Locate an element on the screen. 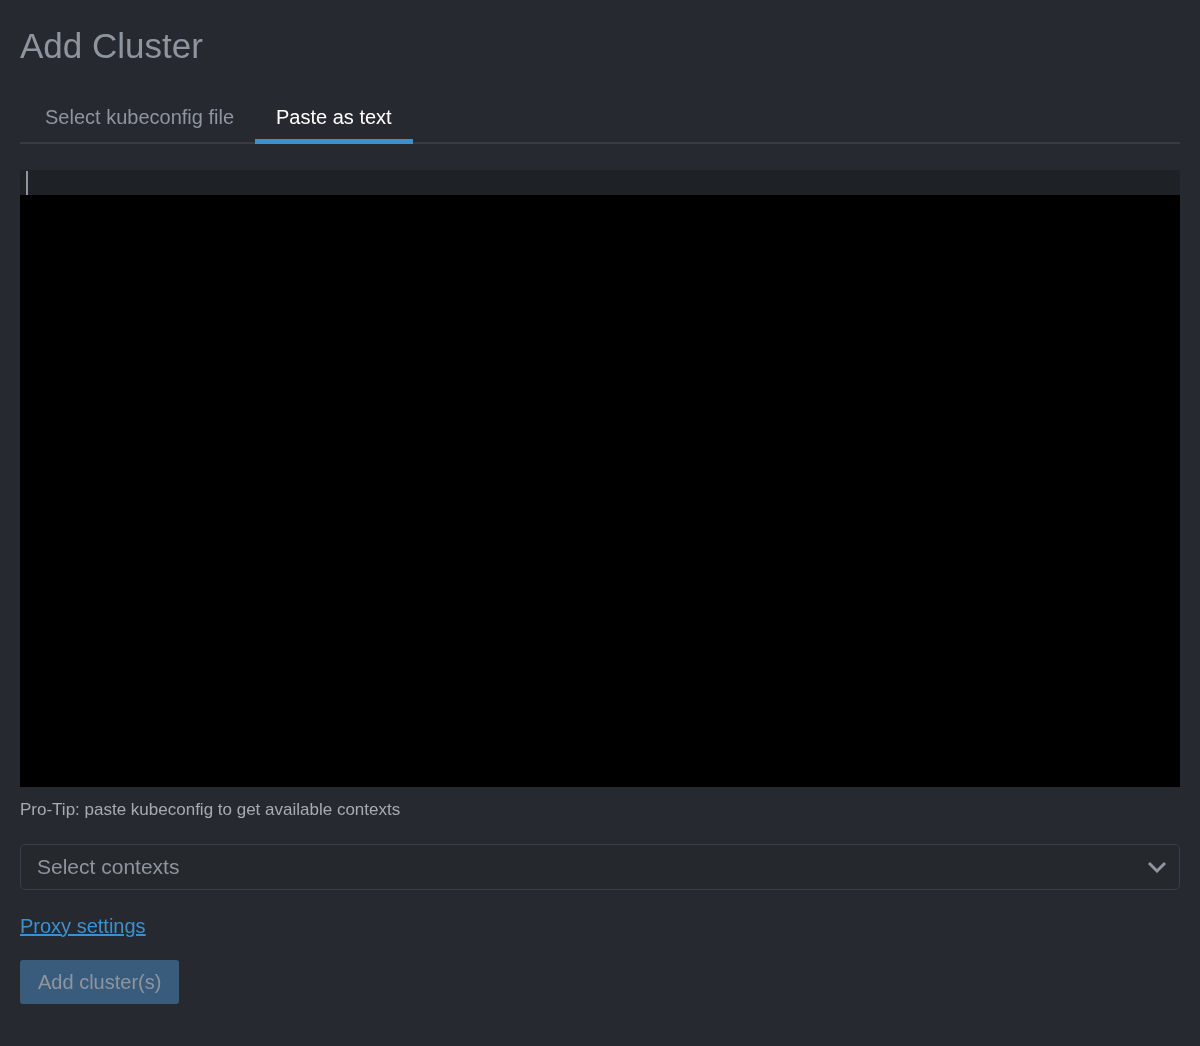 Image resolution: width=1200 pixels, height=1046 pixels. page-title: Add Cluster is located at coordinates (112, 46).